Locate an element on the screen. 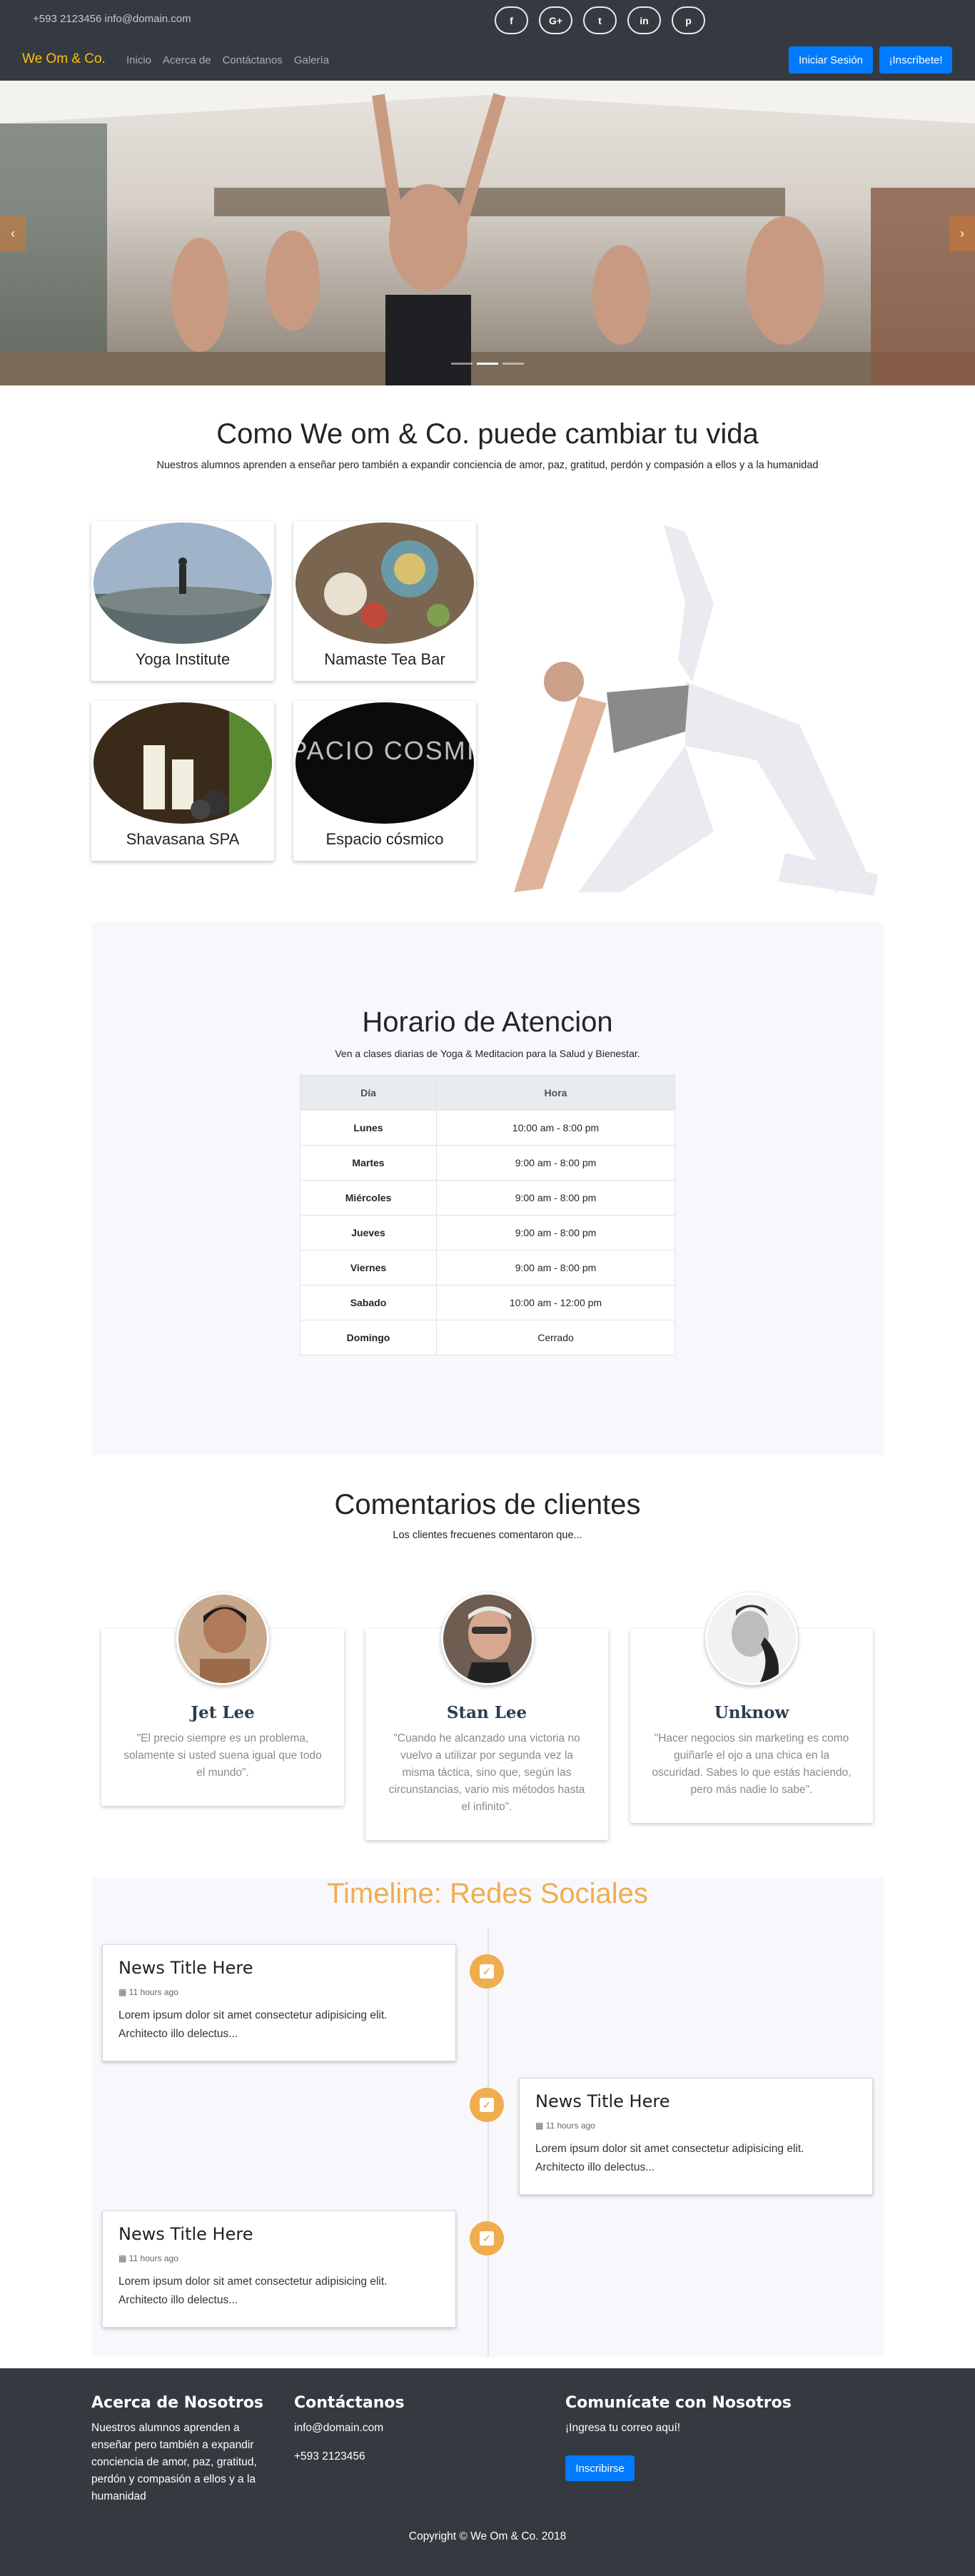  day-cell: Sabado is located at coordinates (368, 1302).